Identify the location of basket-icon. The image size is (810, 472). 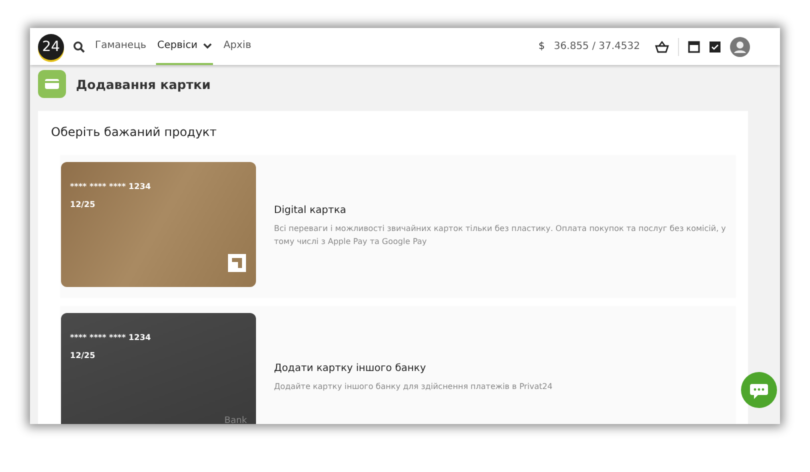
(662, 46).